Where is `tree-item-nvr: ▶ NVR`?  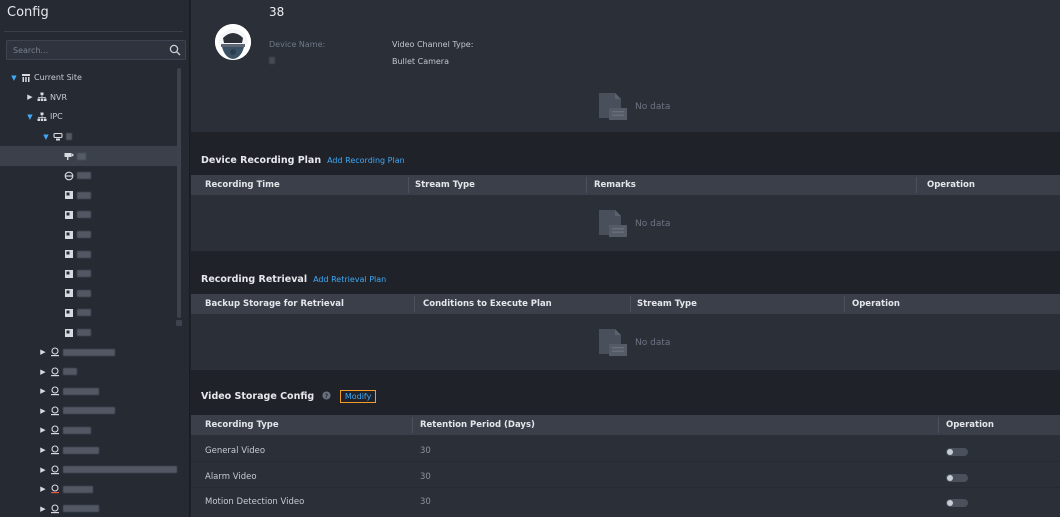
tree-item-nvr: ▶ NVR is located at coordinates (90, 98).